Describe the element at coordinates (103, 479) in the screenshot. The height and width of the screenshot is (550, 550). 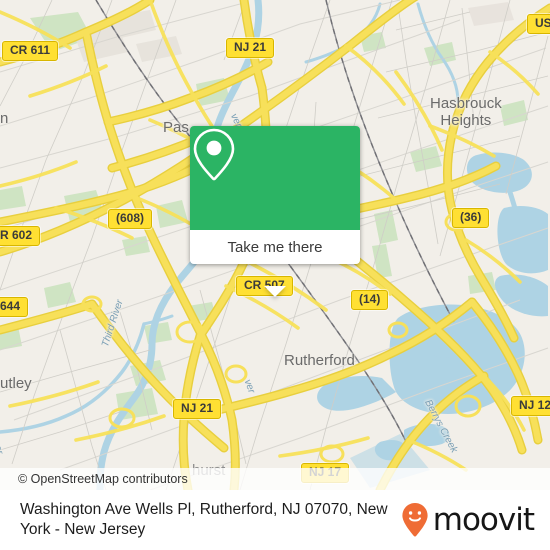
I see `attribution-text: © OpenStreetMap contributors` at that location.